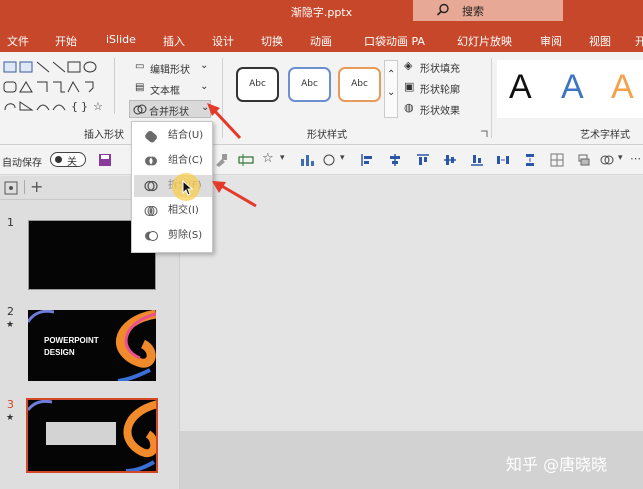 The image size is (643, 489). What do you see at coordinates (605, 135) in the screenshot?
I see `group-wordart-label: 艺术字样式` at bounding box center [605, 135].